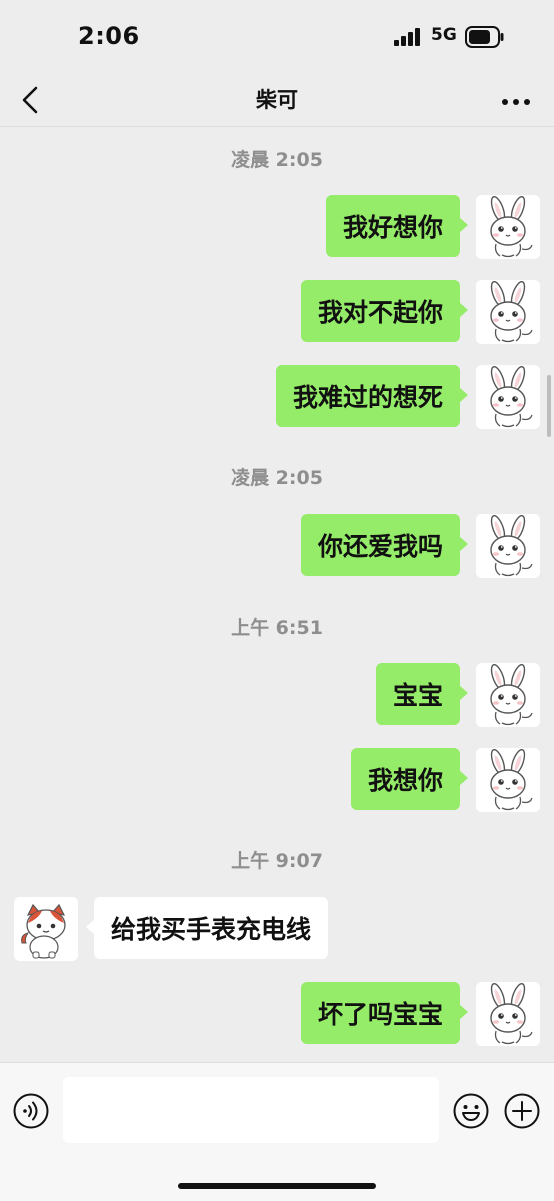 The height and width of the screenshot is (1201, 554). Describe the element at coordinates (409, 779) in the screenshot. I see `message-bubble: 我想你` at that location.